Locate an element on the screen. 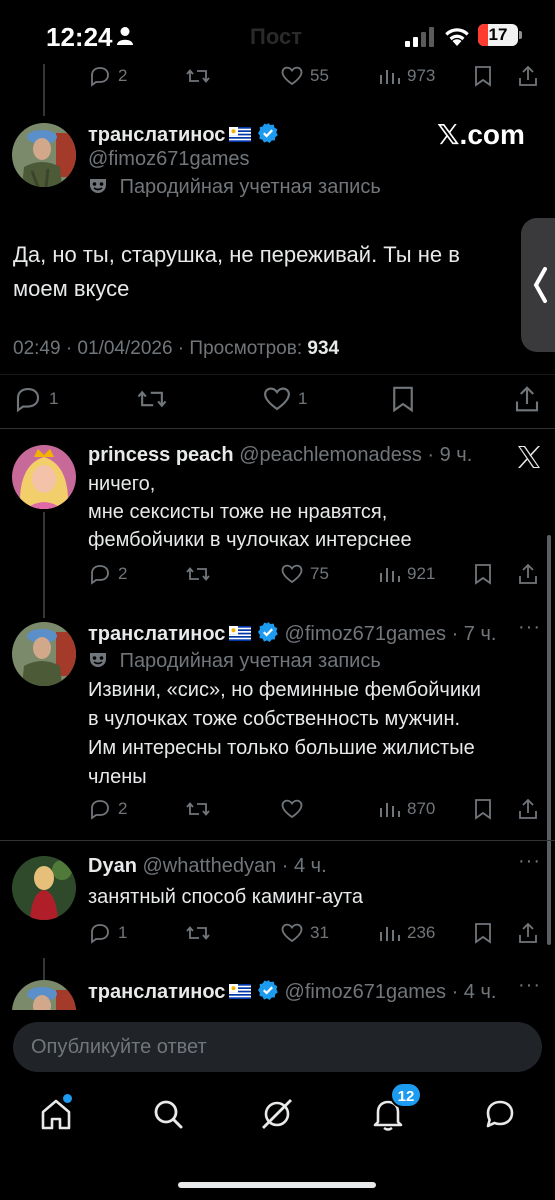 This screenshot has height=1200, width=555. reply-header: princess peach @peachlemonadess · 9 ч. is located at coordinates (280, 455).